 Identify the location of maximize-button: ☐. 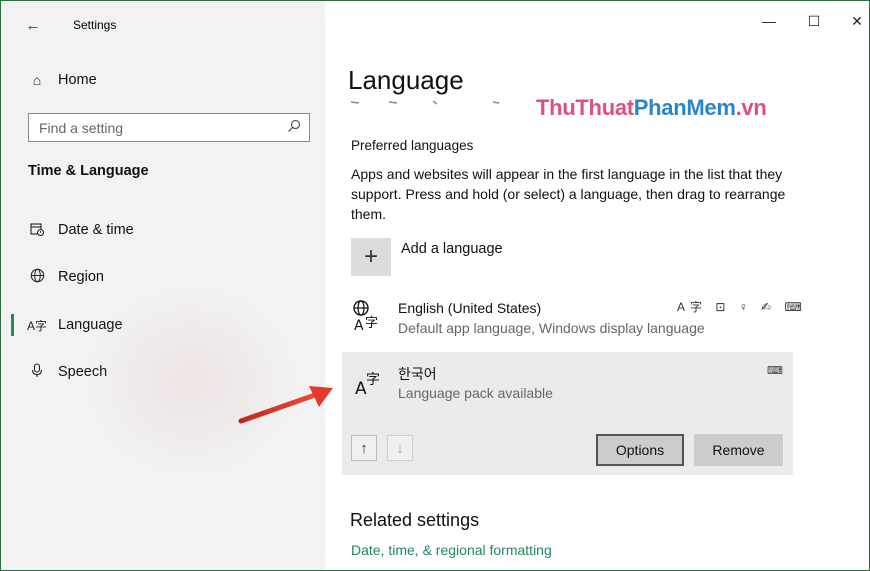
(814, 21).